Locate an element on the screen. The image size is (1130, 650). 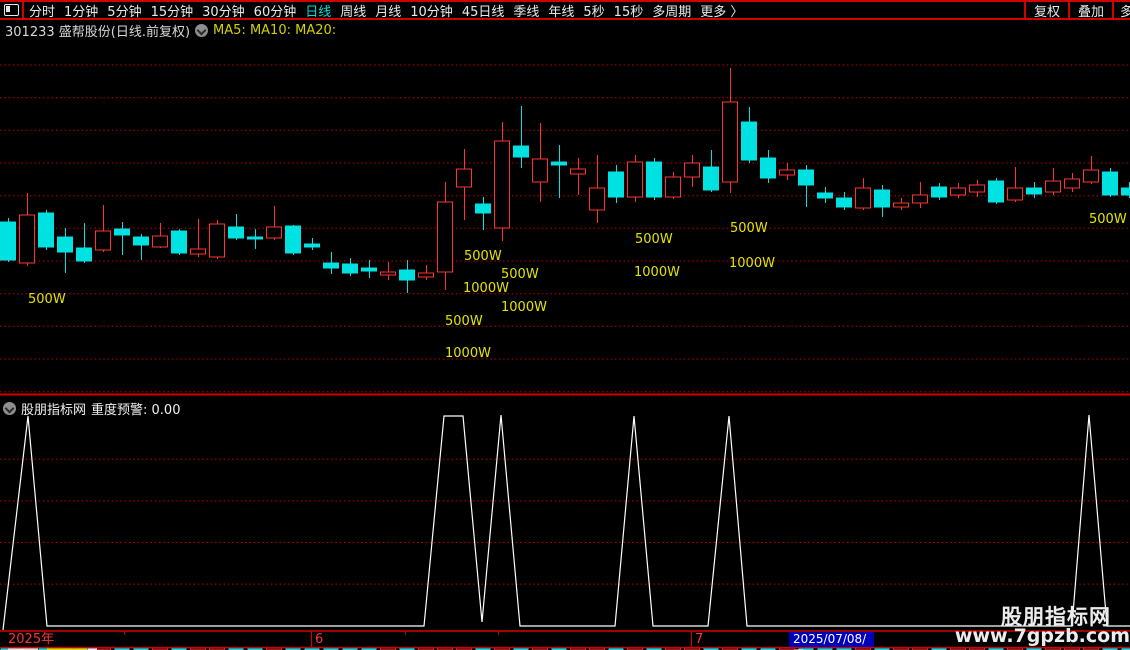
chevron-down-icon is located at coordinates (202, 30).